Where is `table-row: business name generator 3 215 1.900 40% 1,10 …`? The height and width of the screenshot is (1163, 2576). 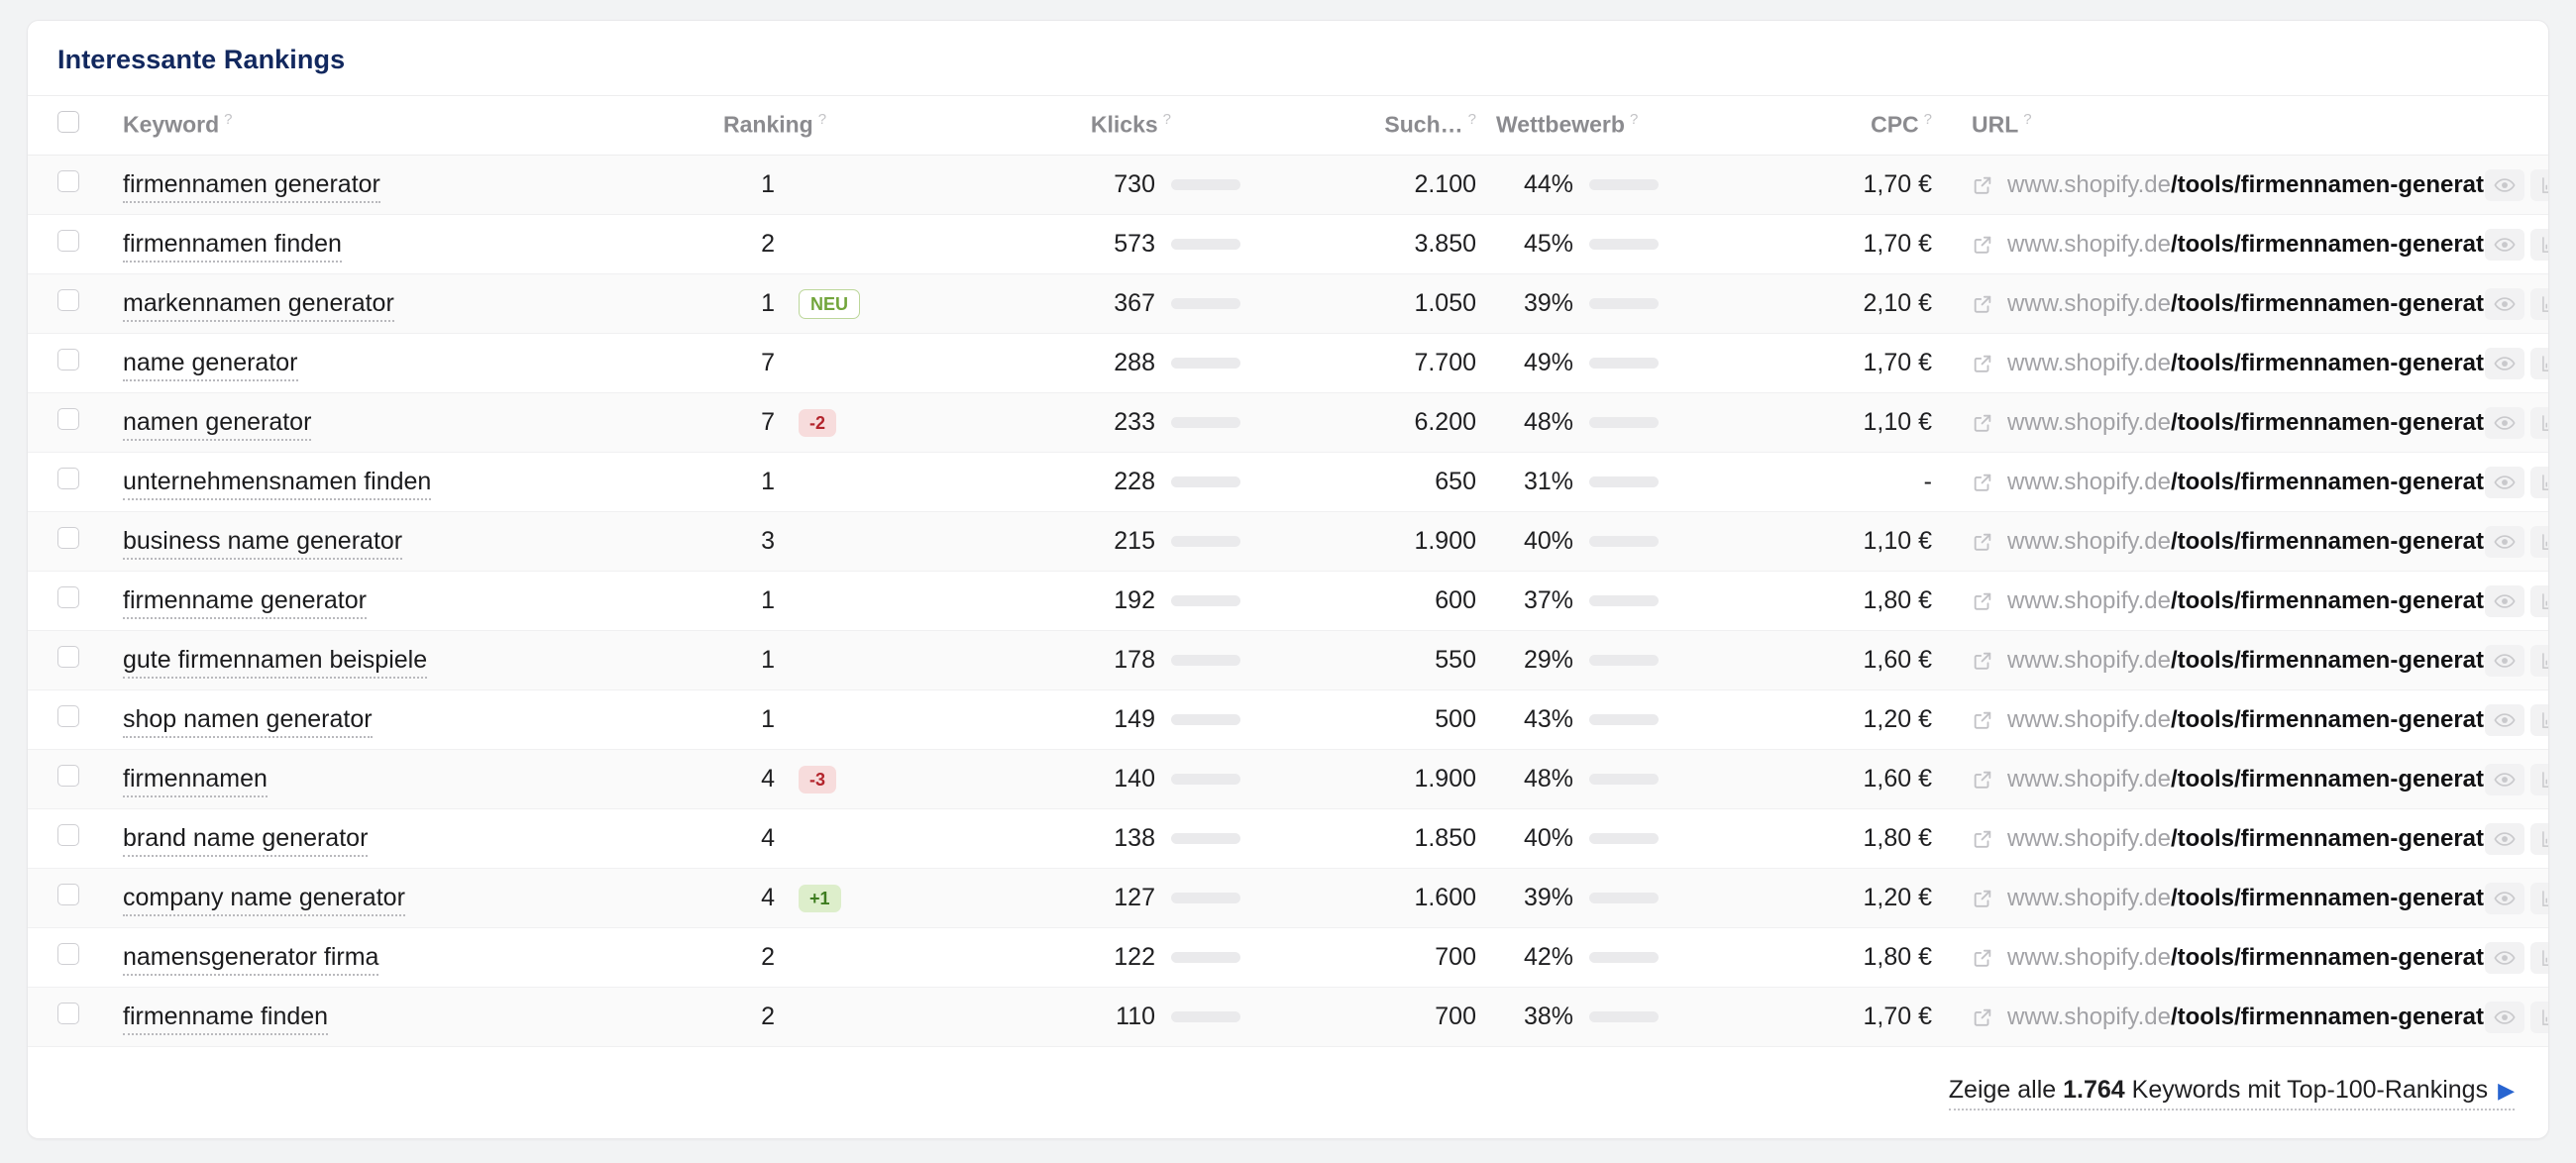 table-row: business name generator 3 215 1.900 40% 1,10 … is located at coordinates (1288, 541).